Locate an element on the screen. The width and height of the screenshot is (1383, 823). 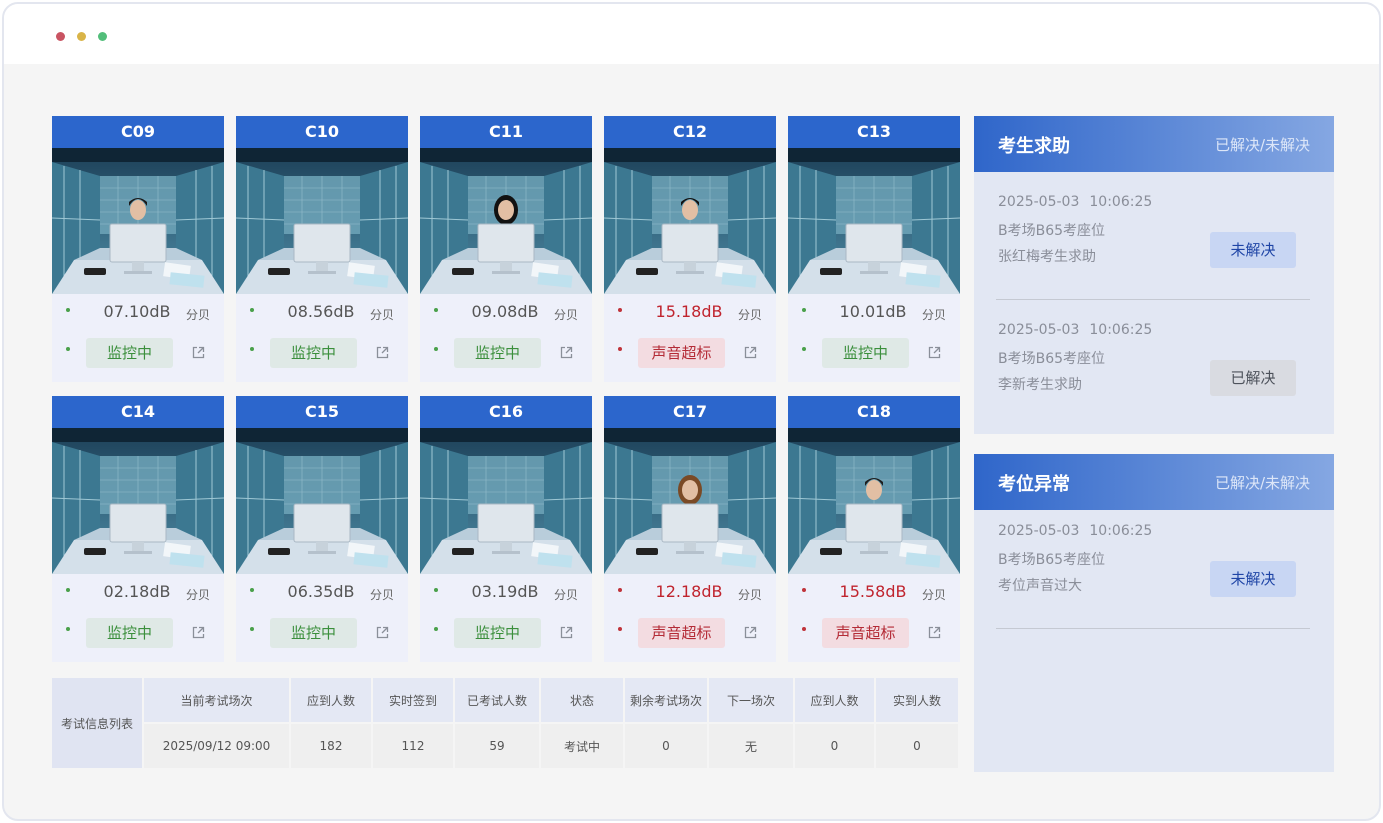
header-realtime-checkin: 实时签到 is located at coordinates (413, 700).